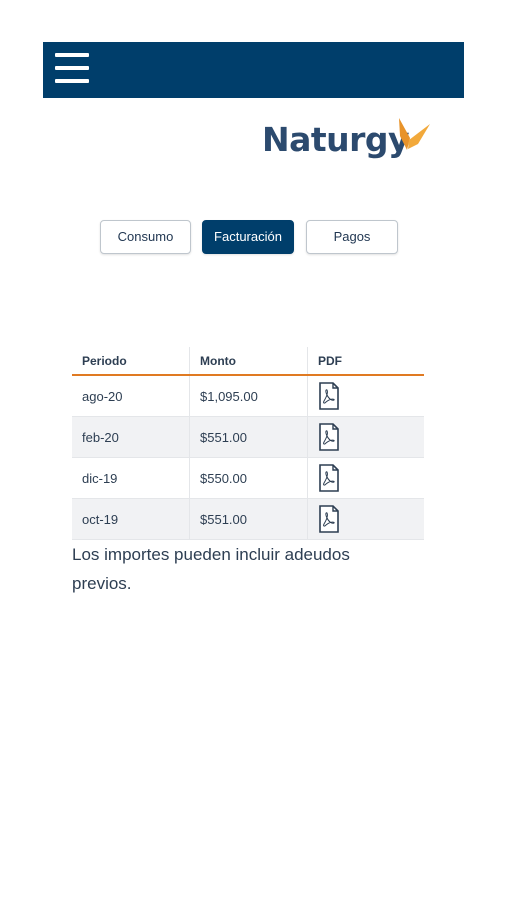 The height and width of the screenshot is (900, 507). Describe the element at coordinates (336, 139) in the screenshot. I see `logo-text: Naturgy` at that location.